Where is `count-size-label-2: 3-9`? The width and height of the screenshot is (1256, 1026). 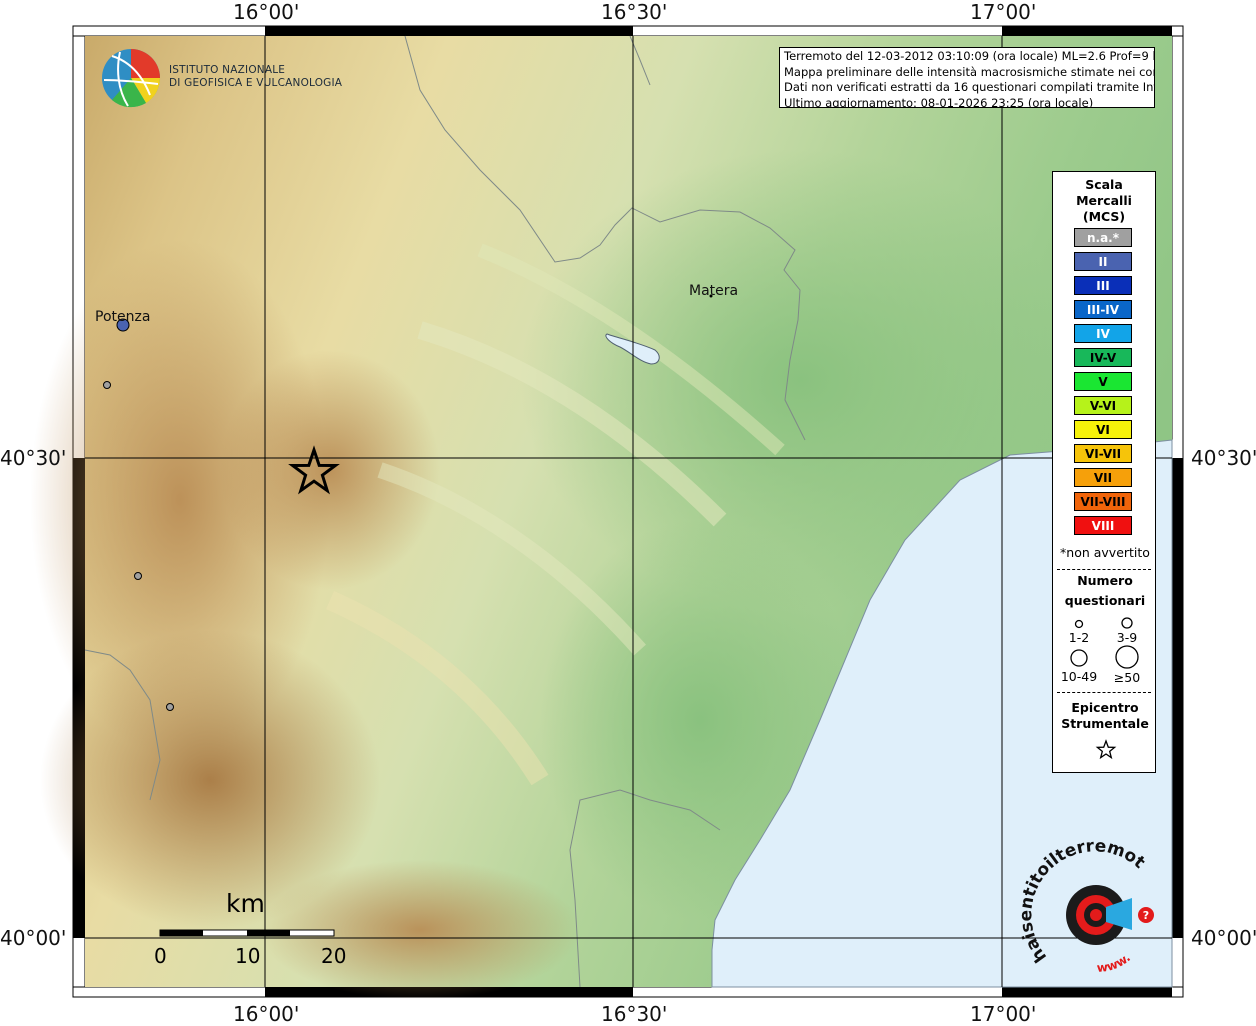 count-size-label-2: 3-9 is located at coordinates (1127, 637).